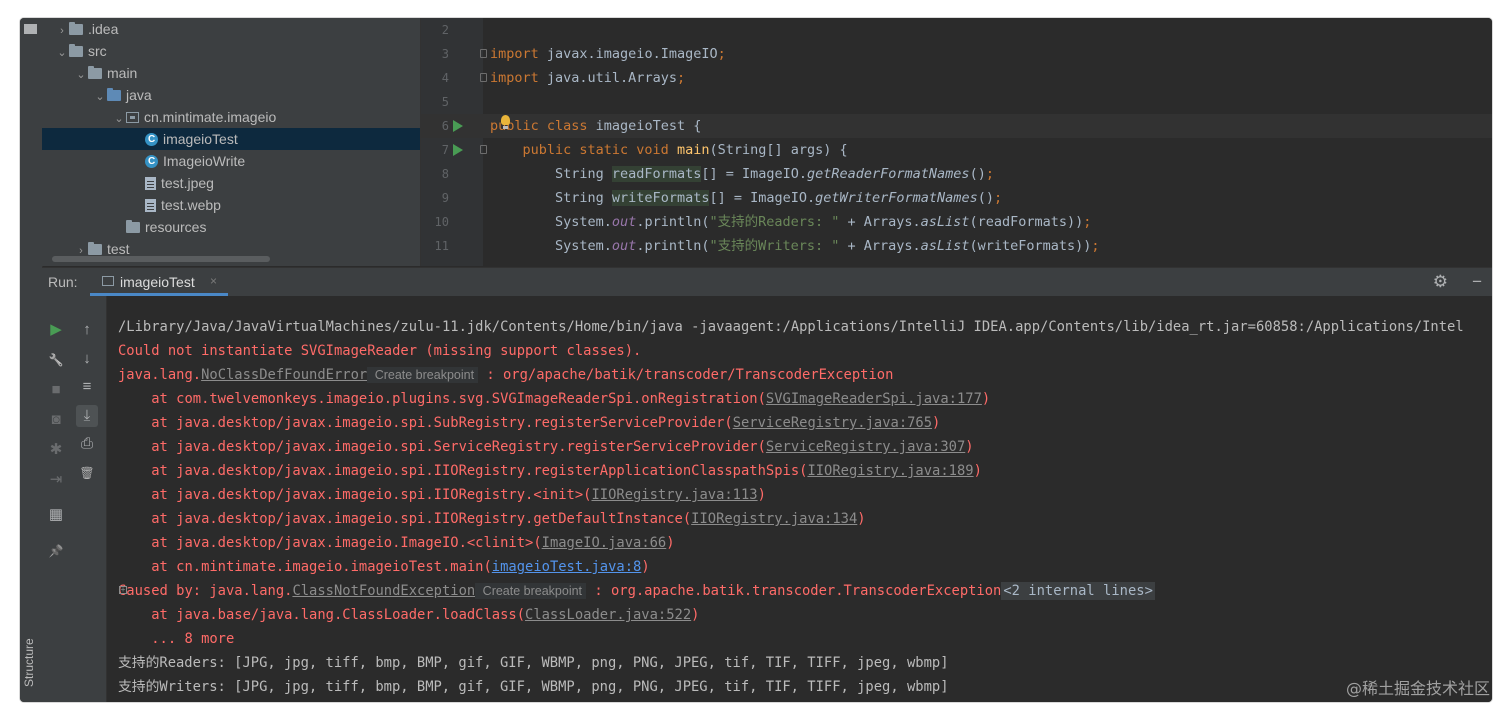 The width and height of the screenshot is (1512, 721). I want to click on expand-icon: +, so click(123, 590).